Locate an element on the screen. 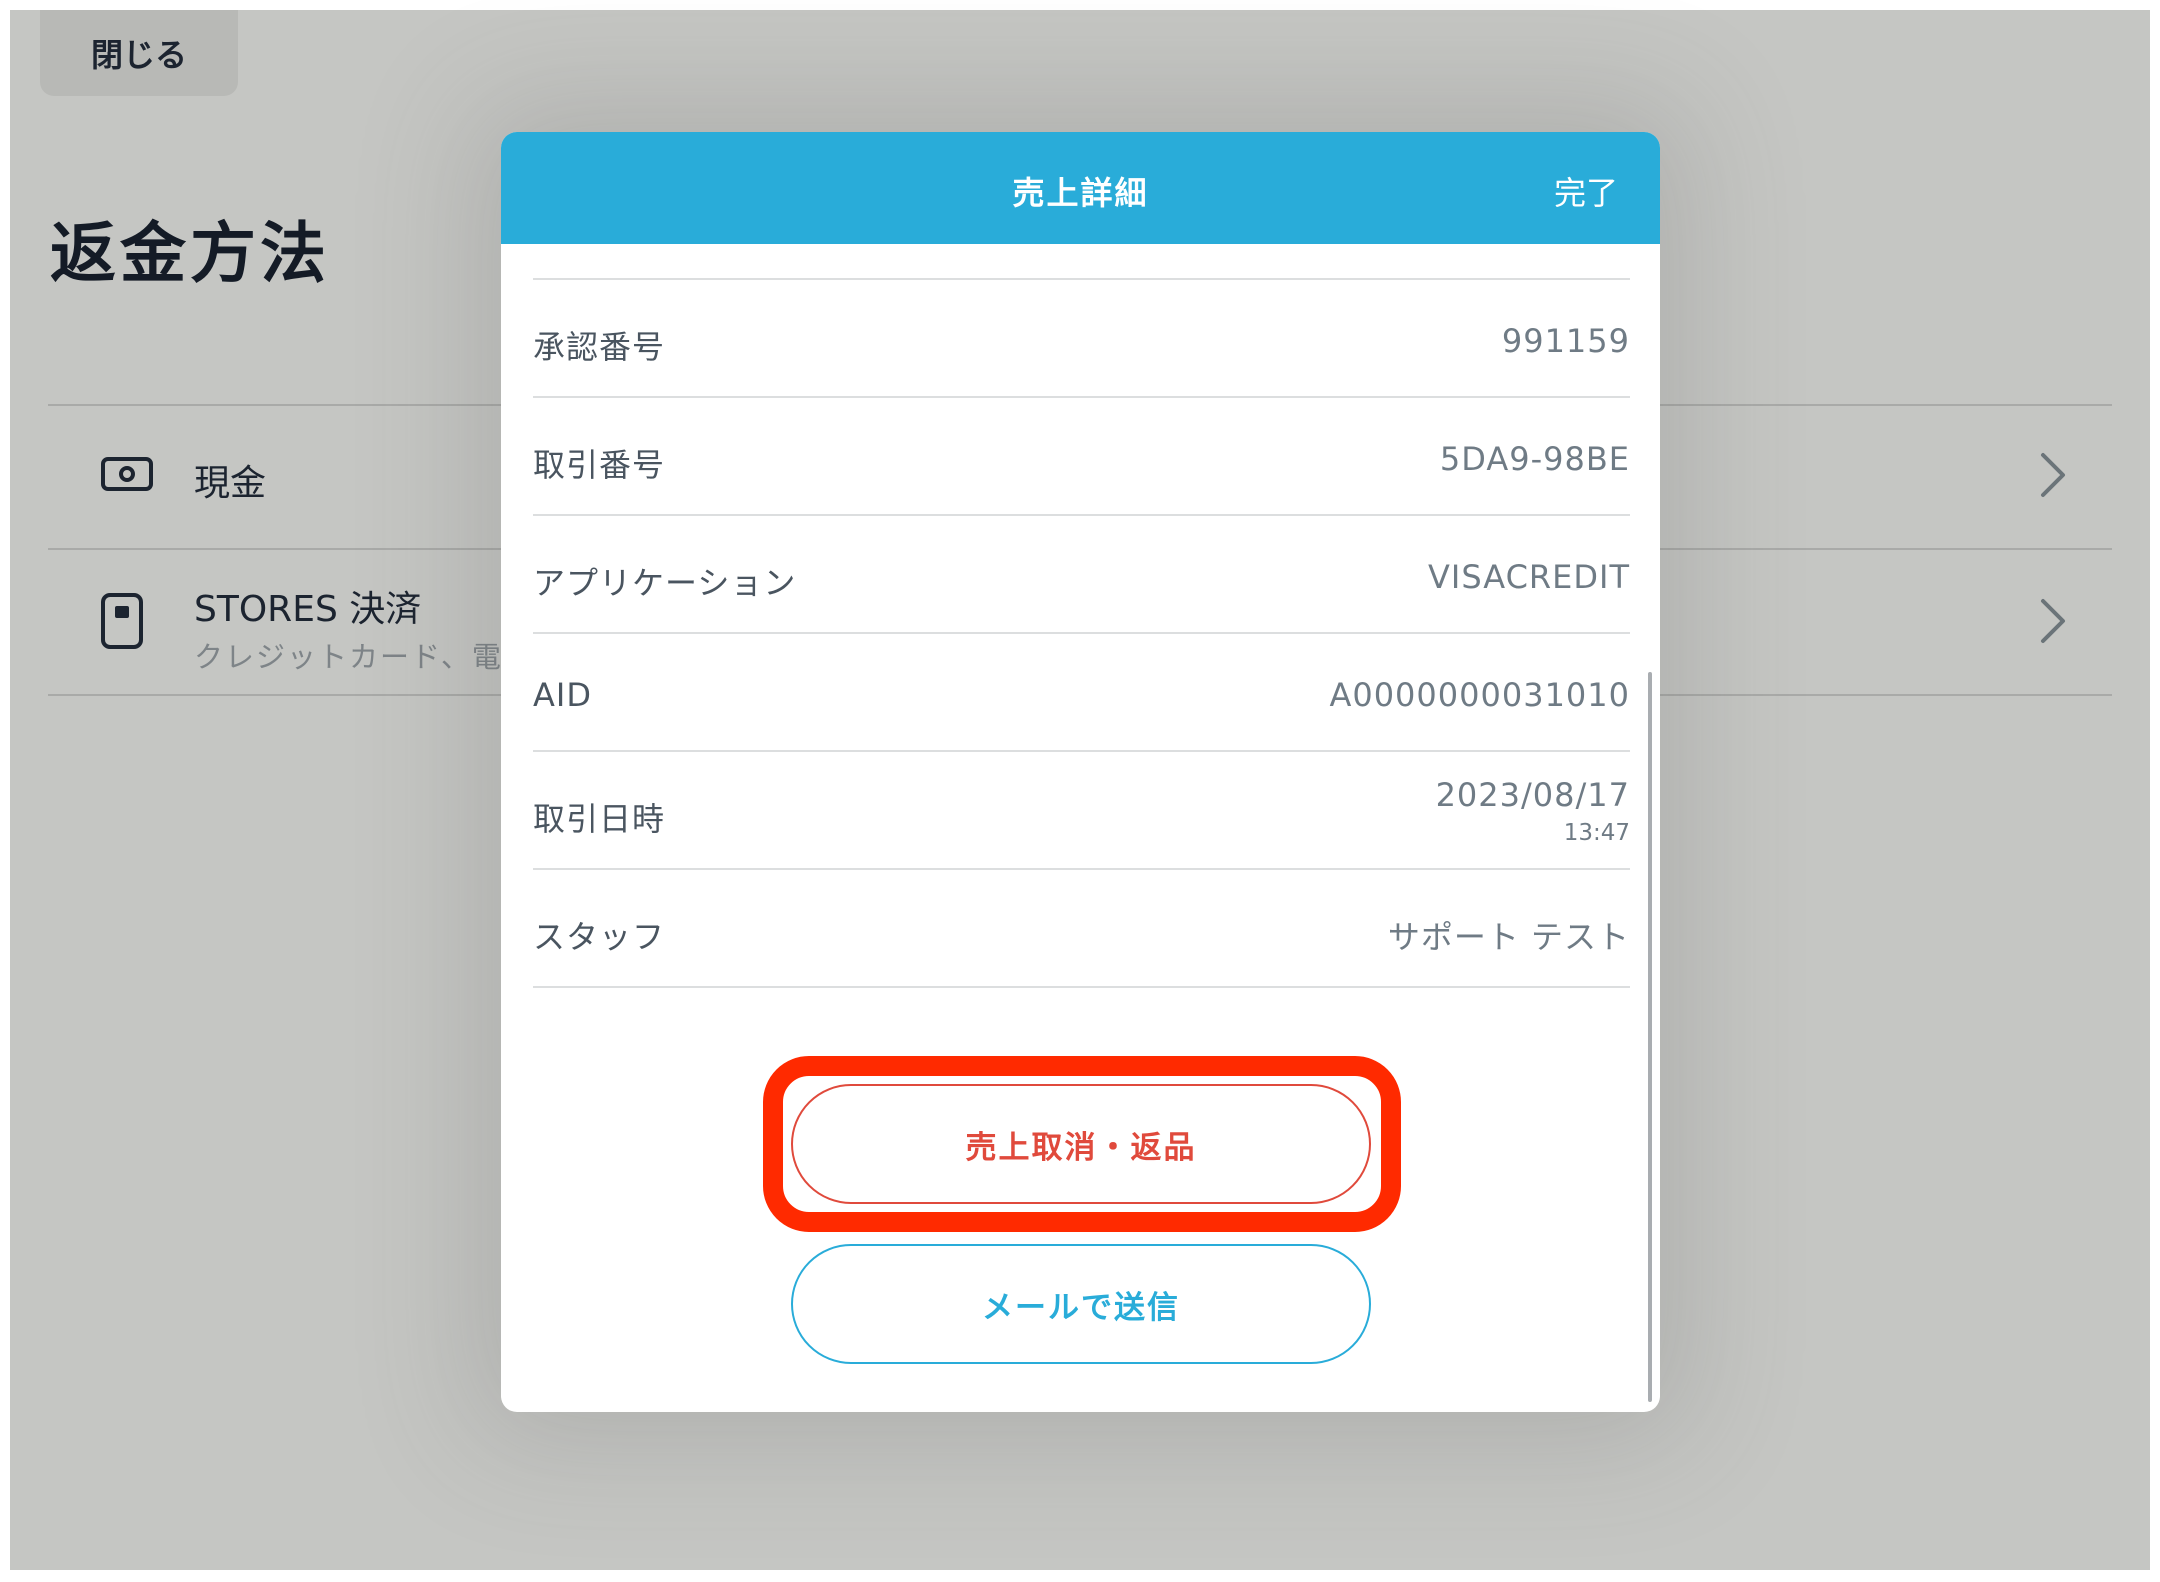 The height and width of the screenshot is (1582, 2160). row-value-time: 13:47 is located at coordinates (1596, 833).